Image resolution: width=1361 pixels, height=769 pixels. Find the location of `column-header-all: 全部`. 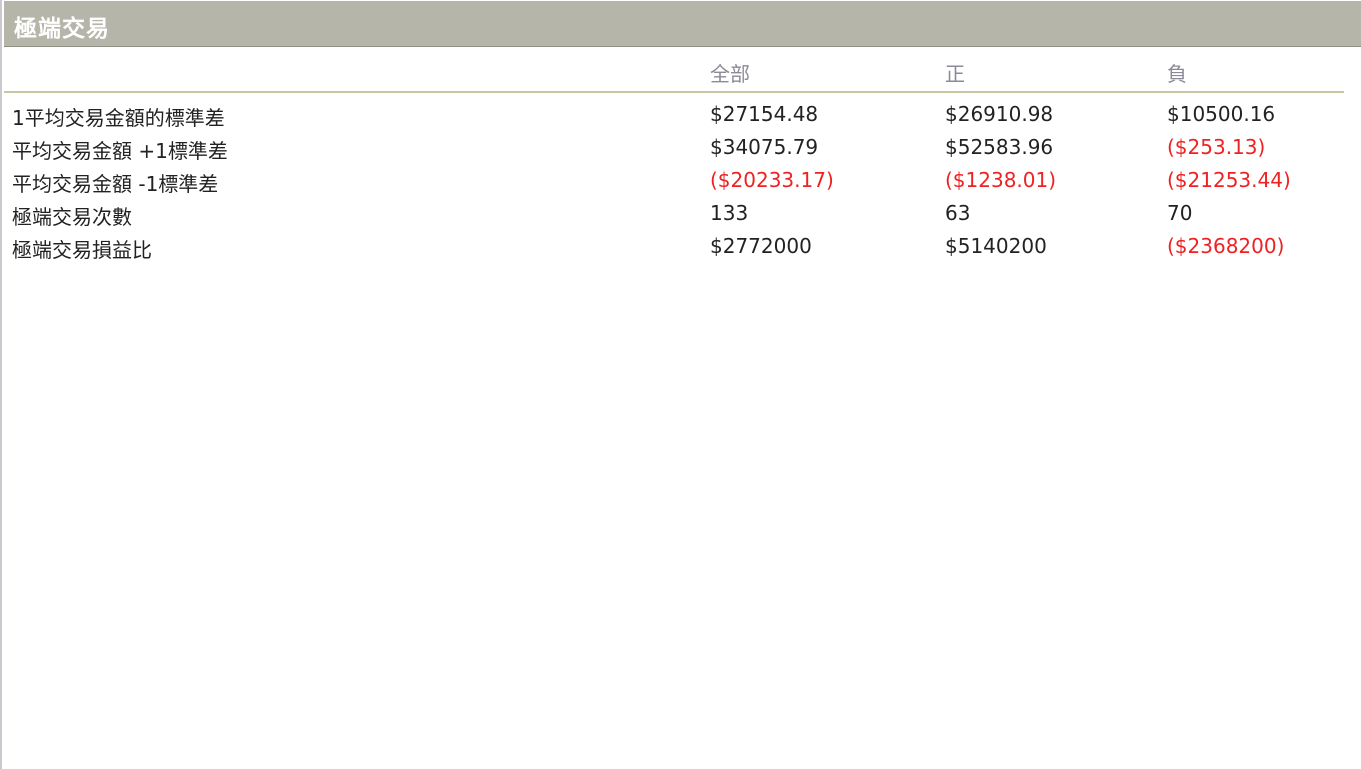

column-header-all: 全部 is located at coordinates (730, 74).